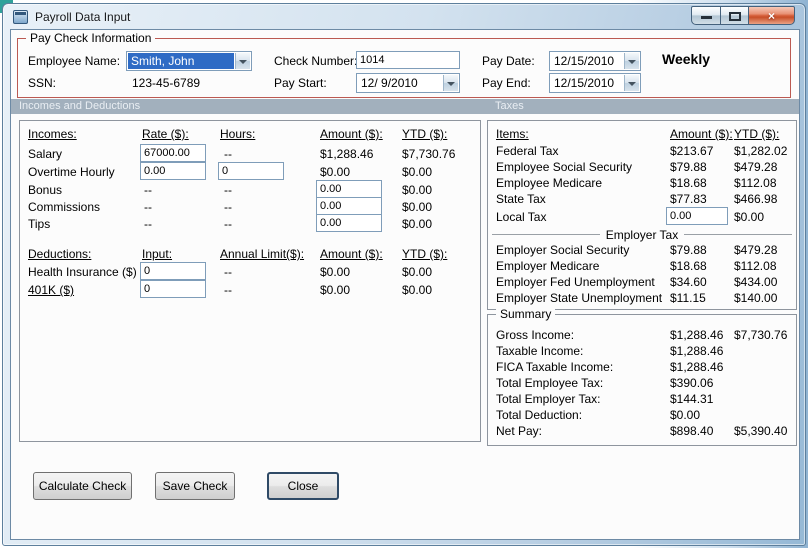 This screenshot has width=808, height=548. Describe the element at coordinates (20, 17) in the screenshot. I see `app-icon` at that location.